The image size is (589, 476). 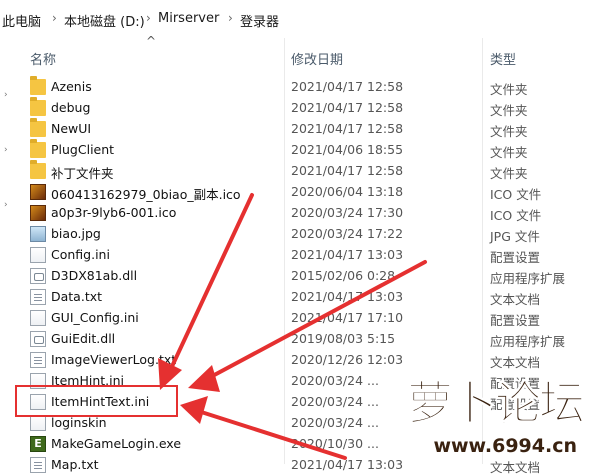 I want to click on watermark-logo-text: 萝卜论坛, so click(x=496, y=403).